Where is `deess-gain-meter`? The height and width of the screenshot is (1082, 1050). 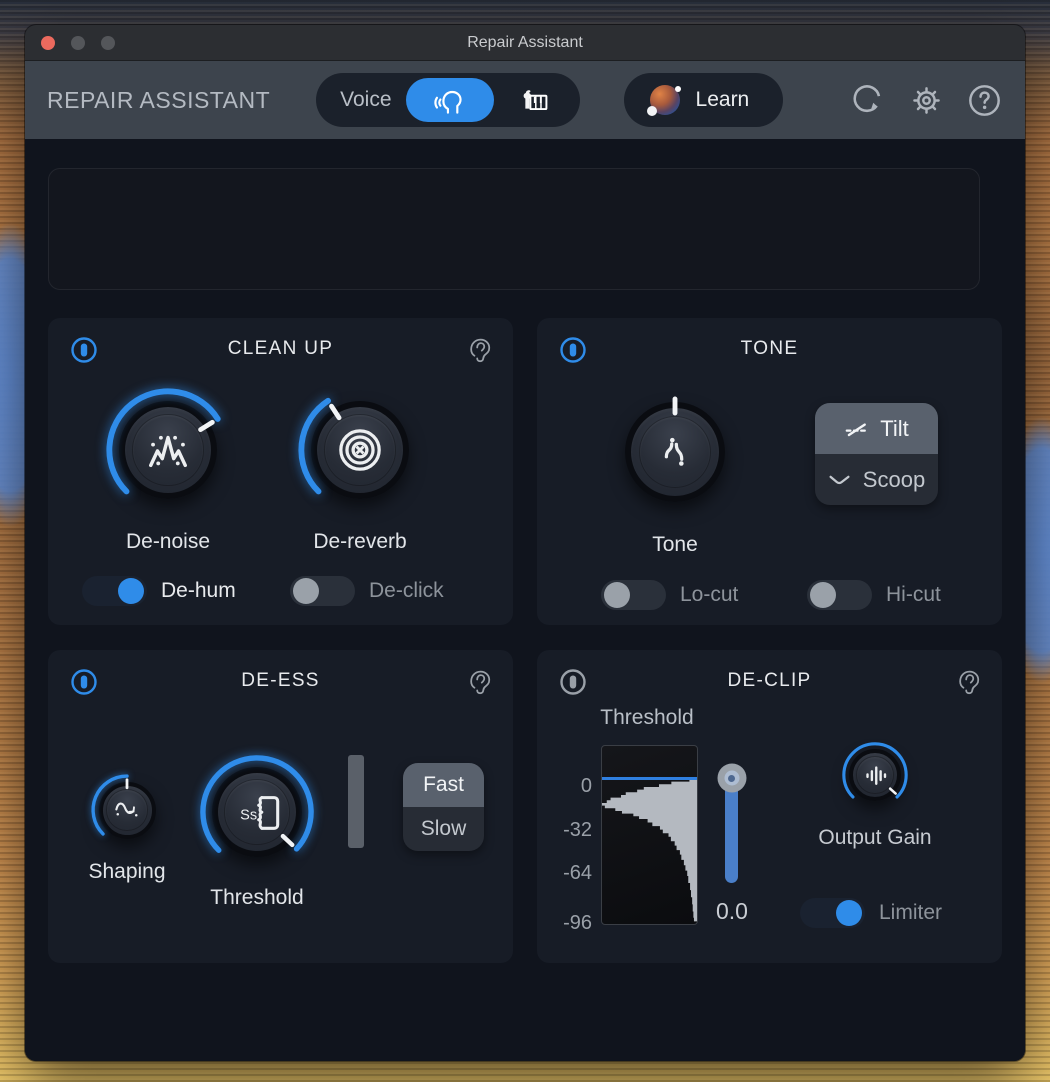
deess-gain-meter is located at coordinates (356, 801).